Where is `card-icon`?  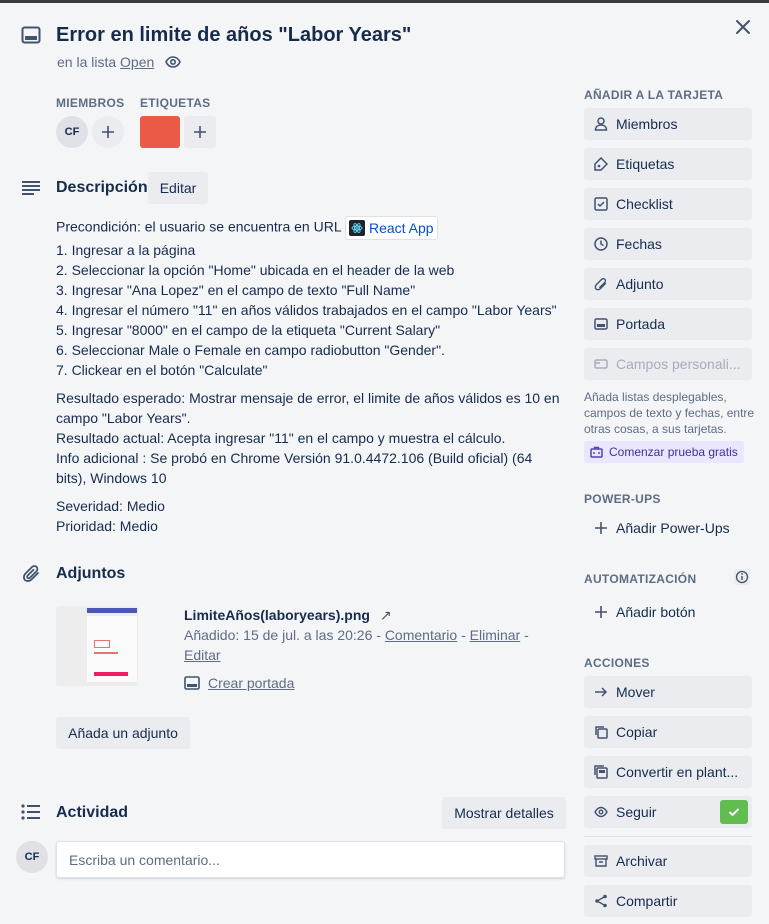
card-icon is located at coordinates (31, 35).